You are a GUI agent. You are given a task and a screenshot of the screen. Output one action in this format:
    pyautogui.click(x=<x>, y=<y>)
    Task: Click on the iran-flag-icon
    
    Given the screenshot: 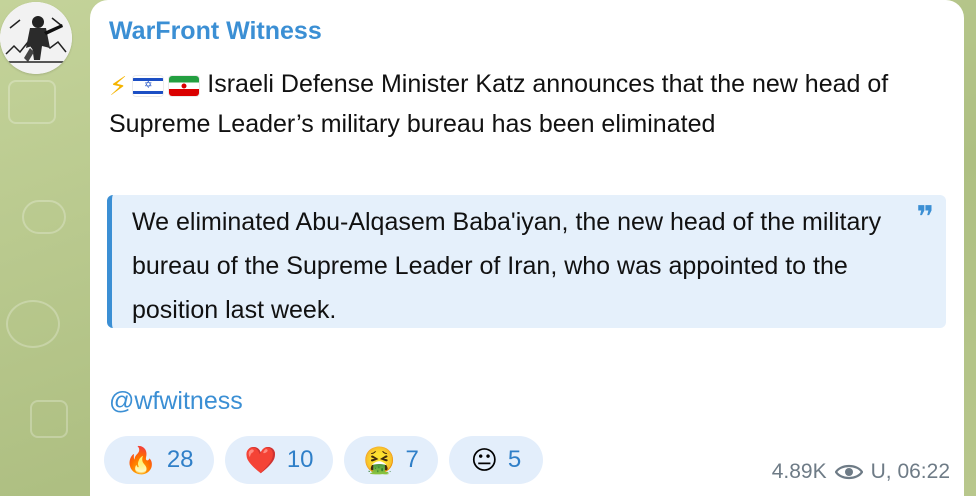 What is the action you would take?
    pyautogui.click(x=184, y=86)
    